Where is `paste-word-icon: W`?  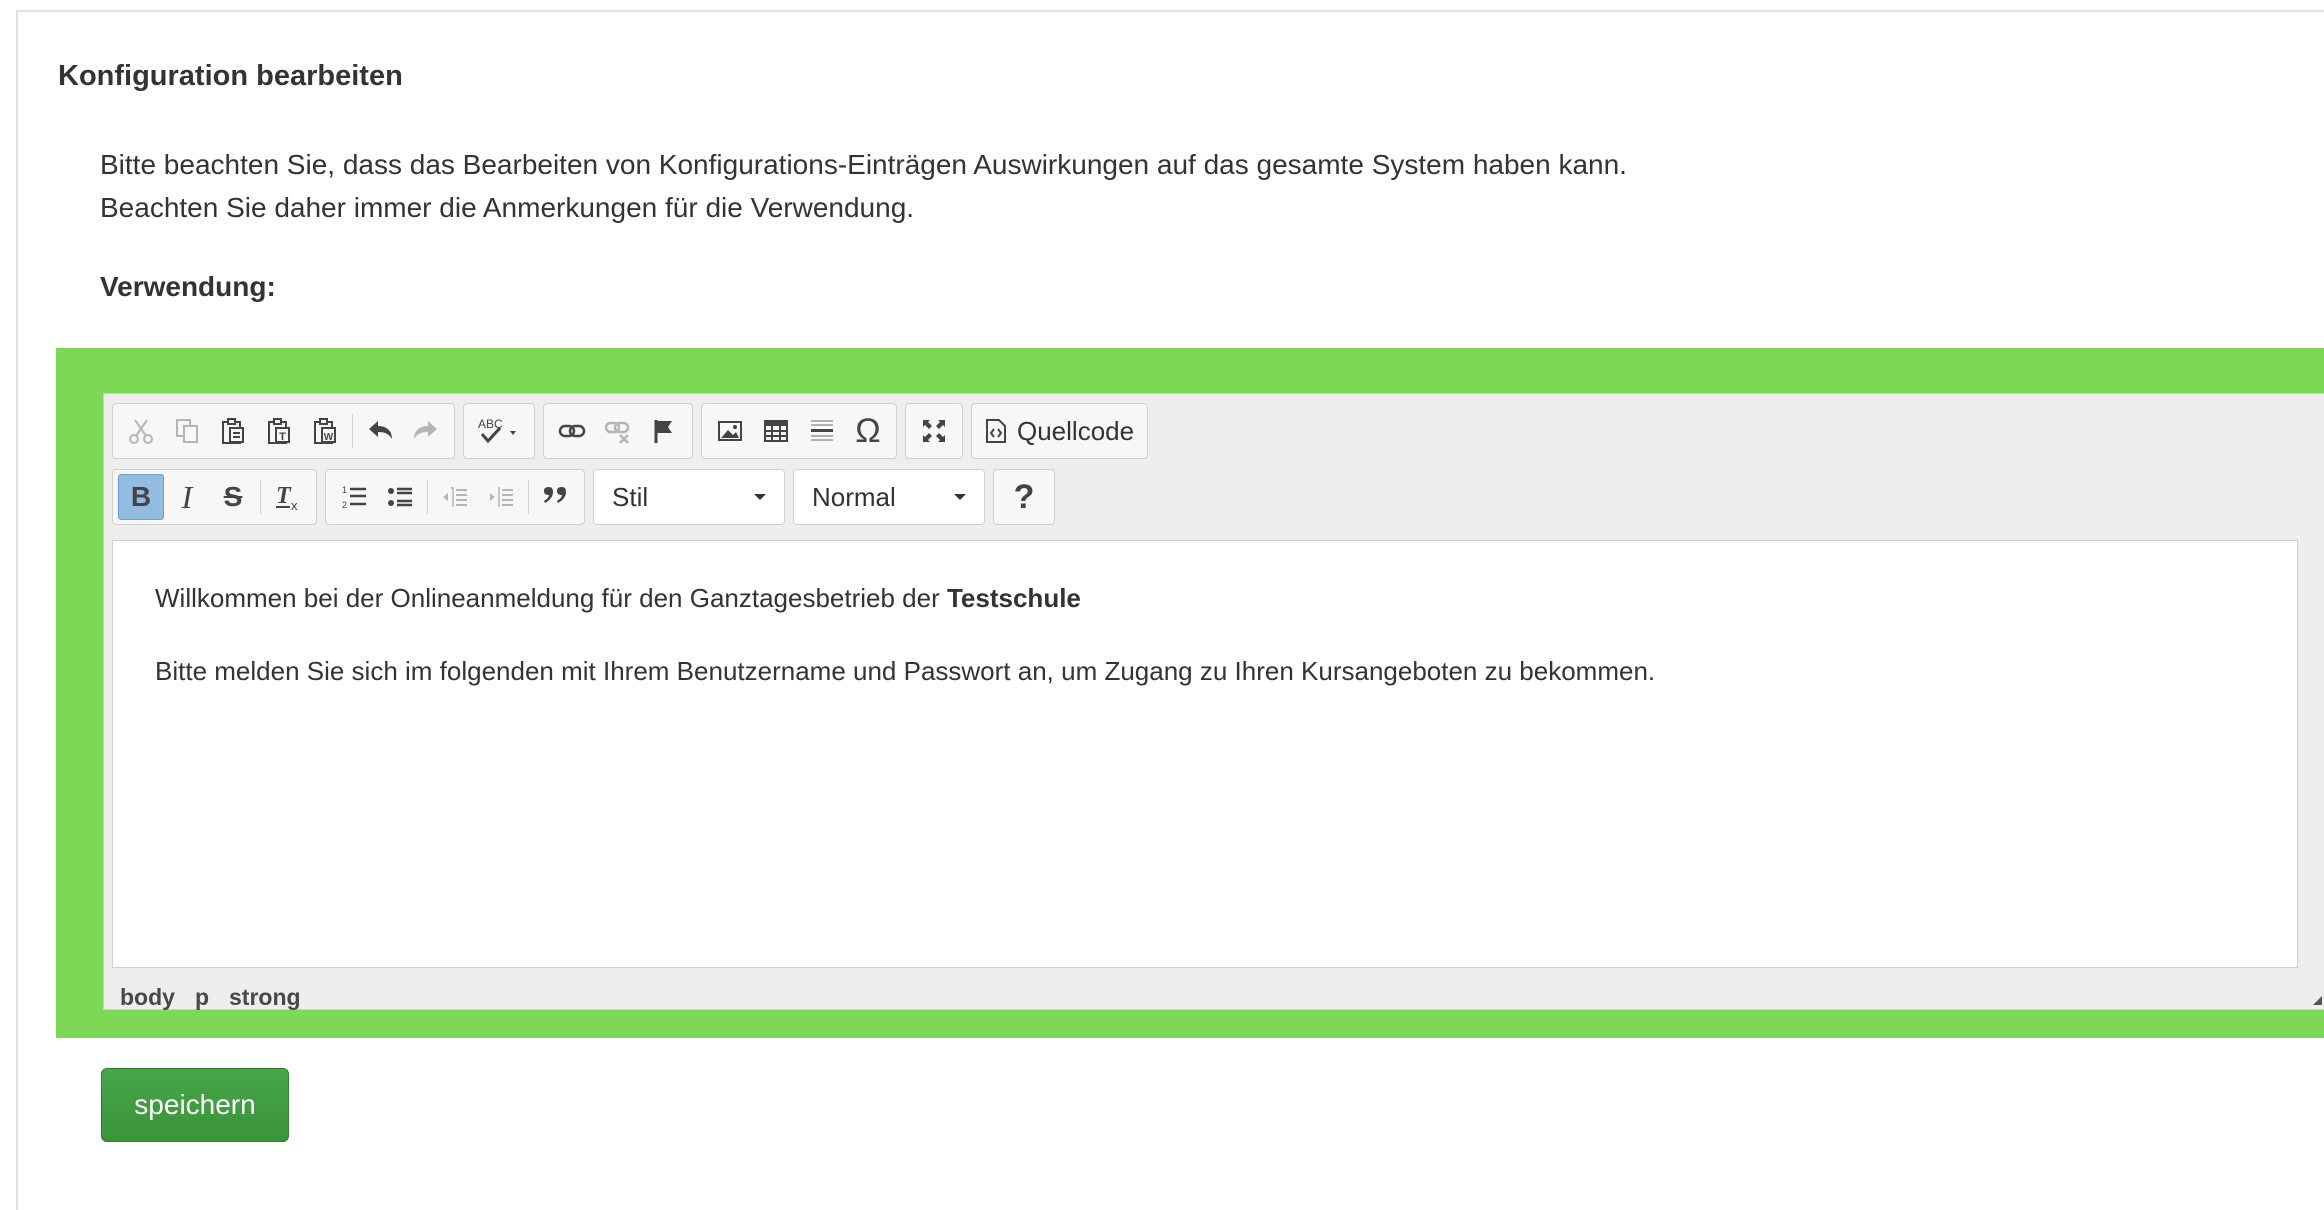 paste-word-icon: W is located at coordinates (325, 431).